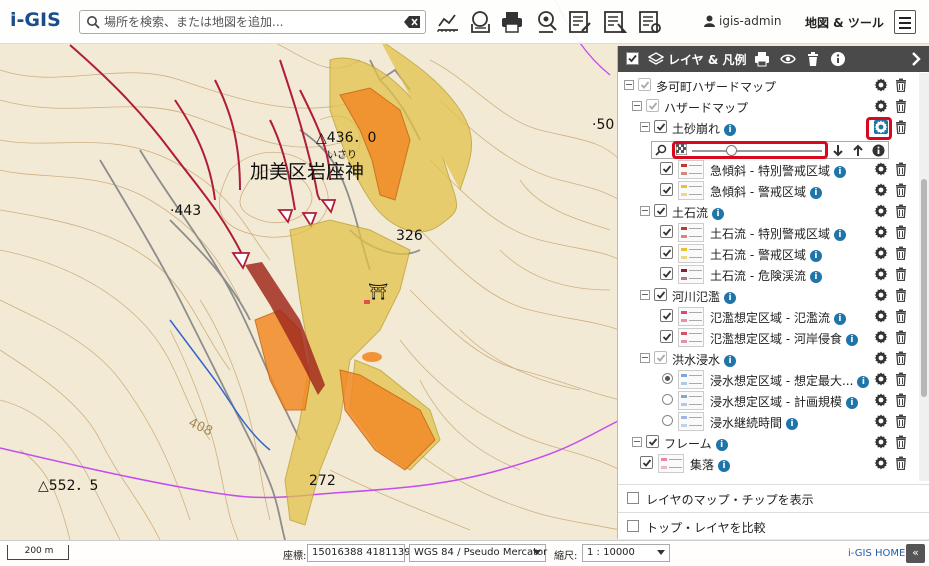 The image size is (929, 566). Describe the element at coordinates (754, 422) in the screenshot. I see `layer-label: 浸水継続時間 i` at that location.